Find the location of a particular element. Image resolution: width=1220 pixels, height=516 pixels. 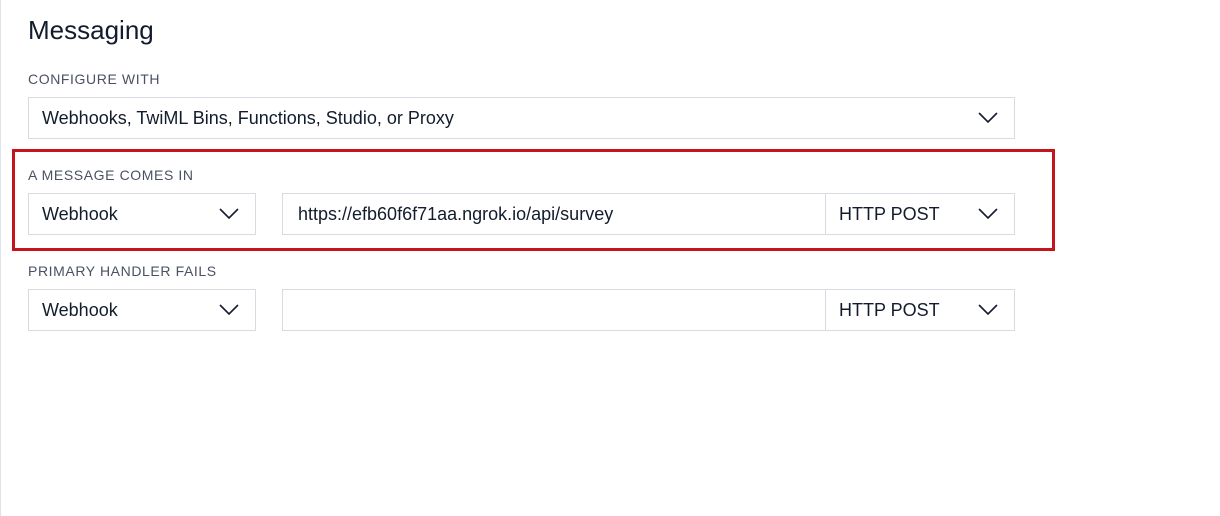

message-handler-type-select: Webhook is located at coordinates (142, 214).